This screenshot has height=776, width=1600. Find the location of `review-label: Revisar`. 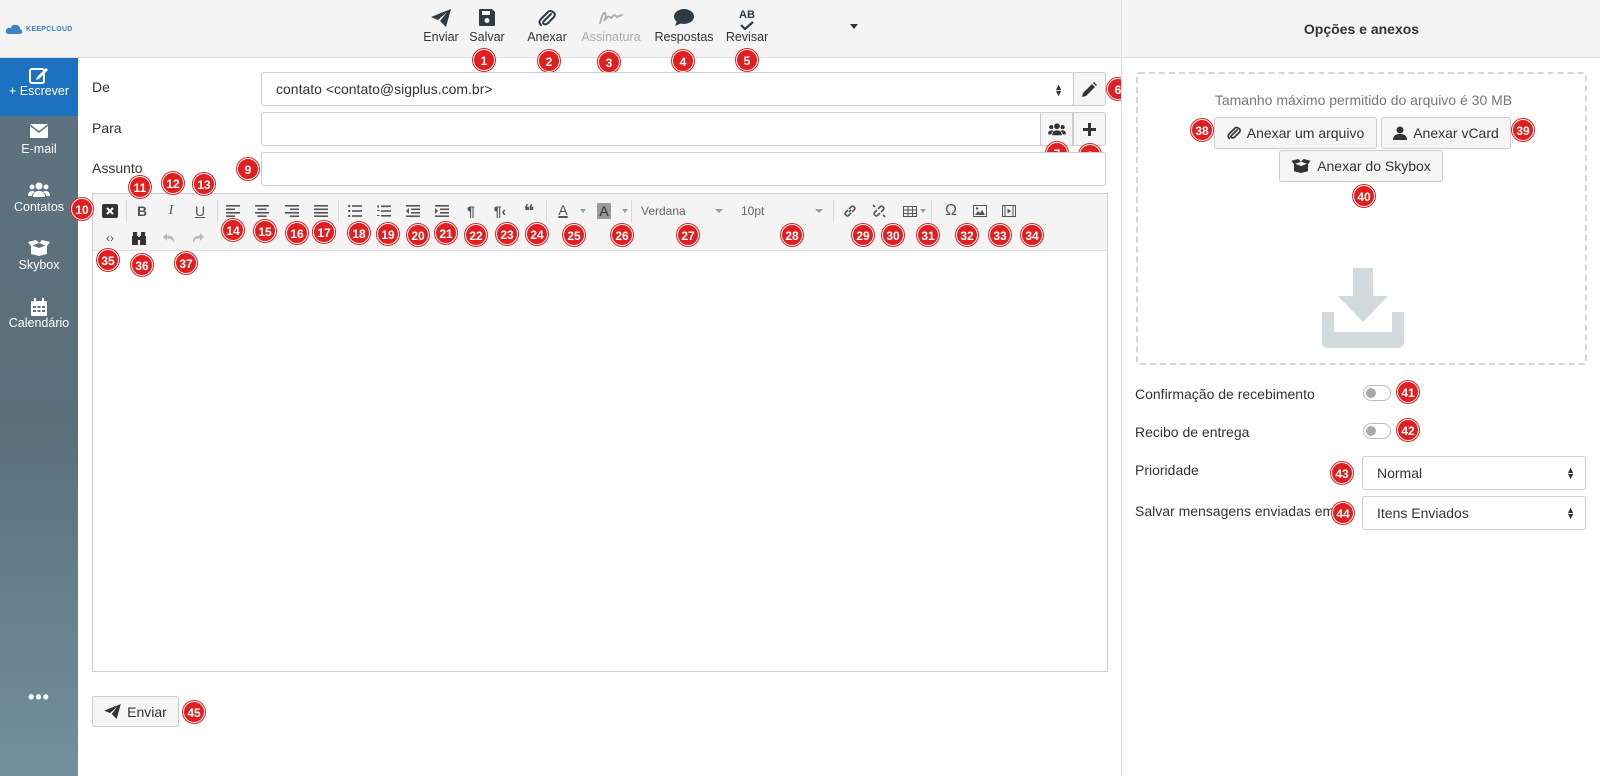

review-label: Revisar is located at coordinates (747, 37).